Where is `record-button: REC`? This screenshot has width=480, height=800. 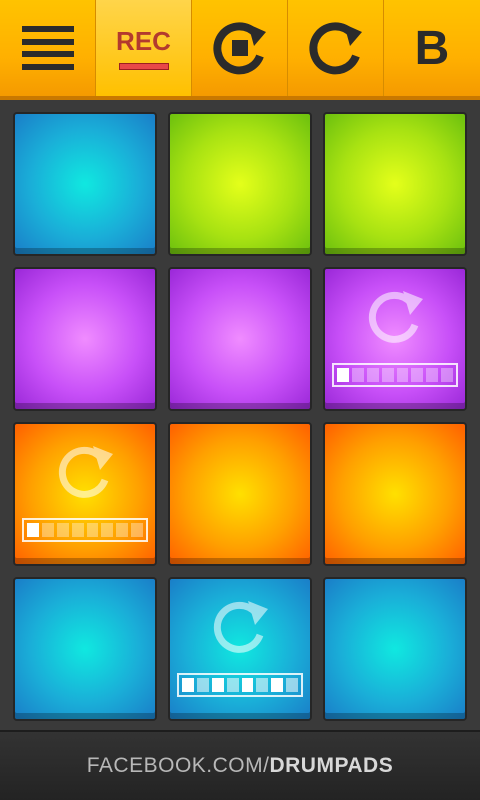
record-button: REC is located at coordinates (144, 48).